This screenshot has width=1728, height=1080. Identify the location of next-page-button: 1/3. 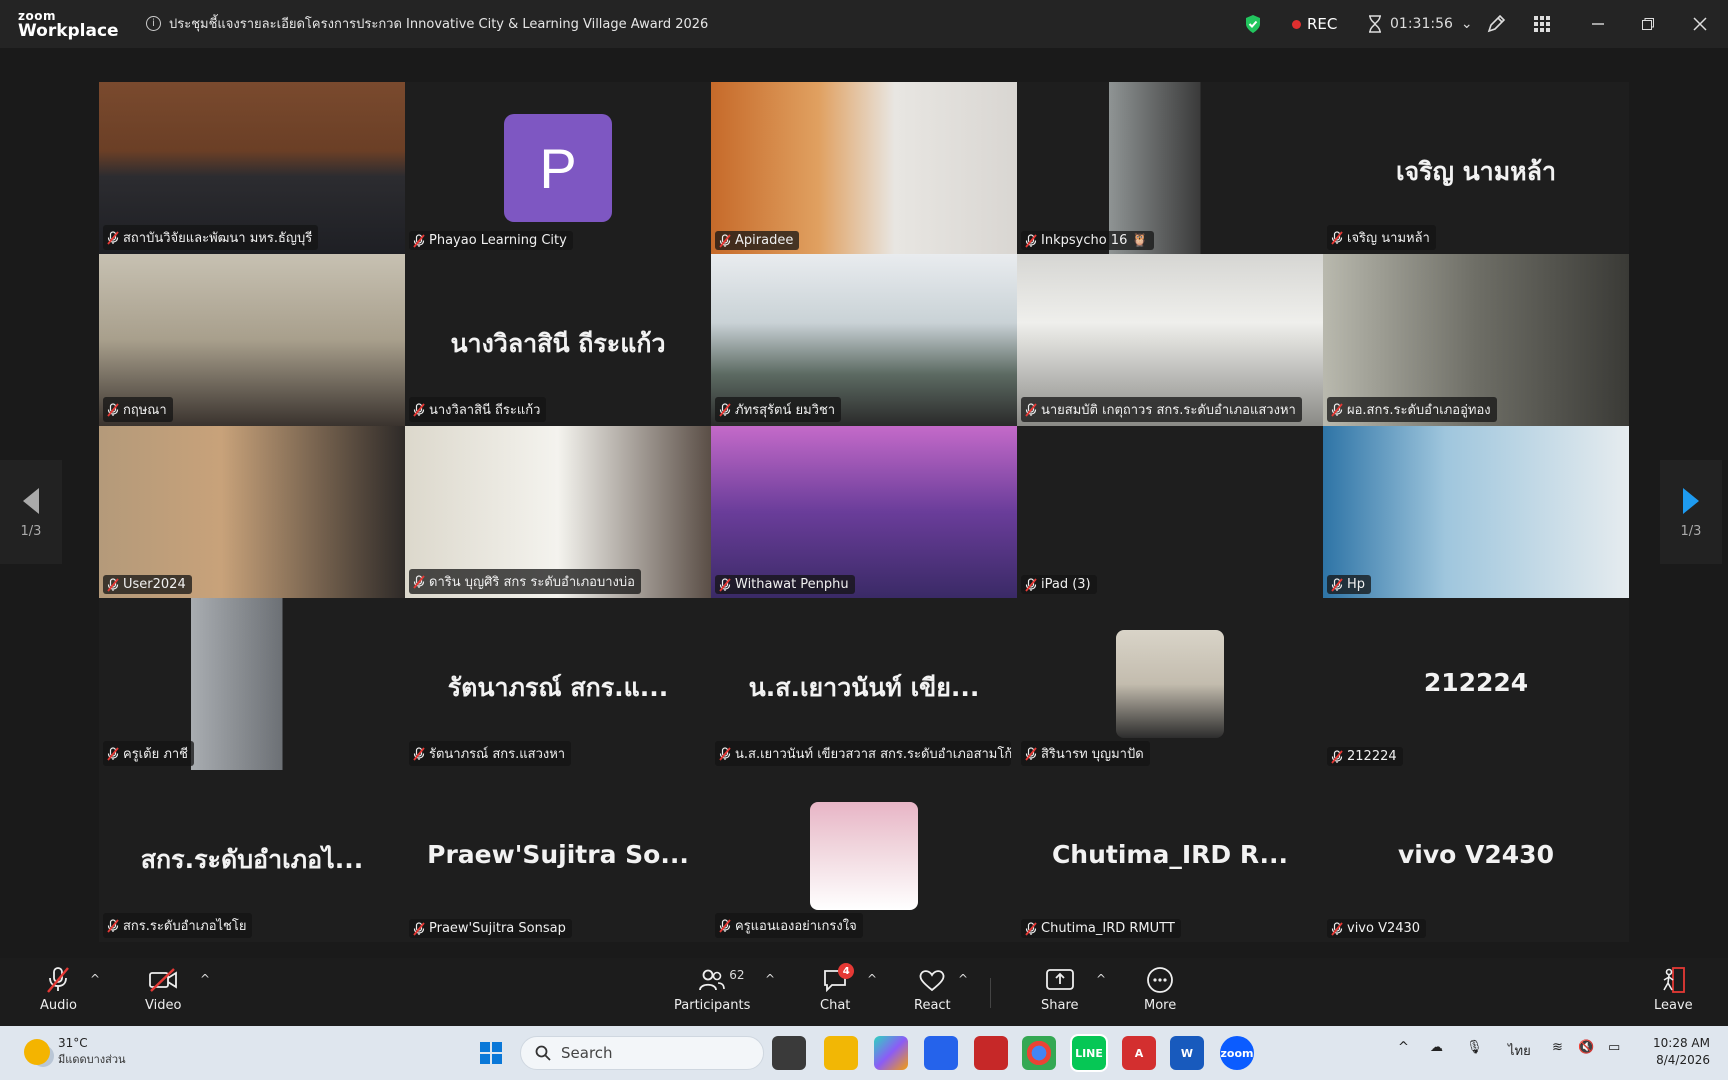
(1691, 512).